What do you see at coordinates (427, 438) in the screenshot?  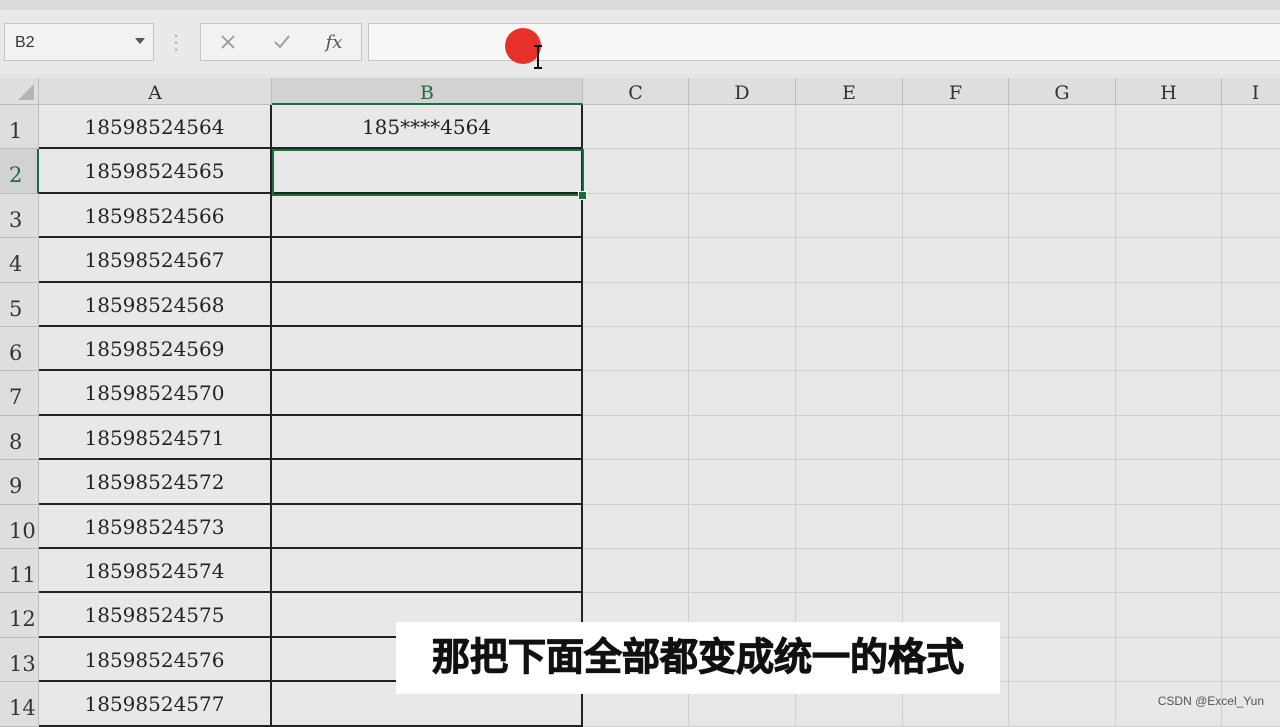 I see `cell-b8` at bounding box center [427, 438].